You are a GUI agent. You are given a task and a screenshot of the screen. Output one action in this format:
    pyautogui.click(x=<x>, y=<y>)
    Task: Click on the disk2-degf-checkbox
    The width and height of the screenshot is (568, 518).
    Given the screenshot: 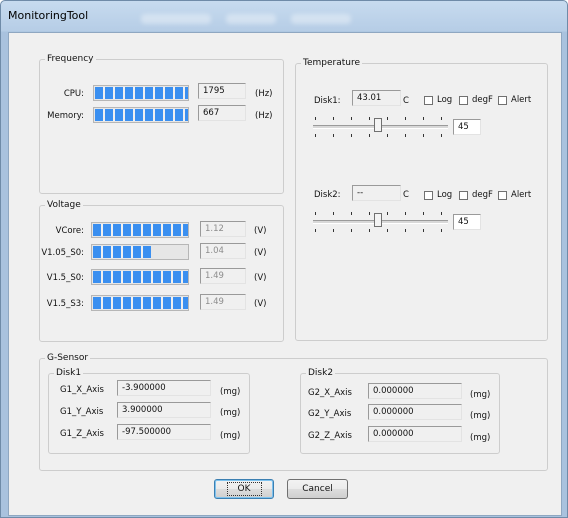 What is the action you would take?
    pyautogui.click(x=463, y=195)
    